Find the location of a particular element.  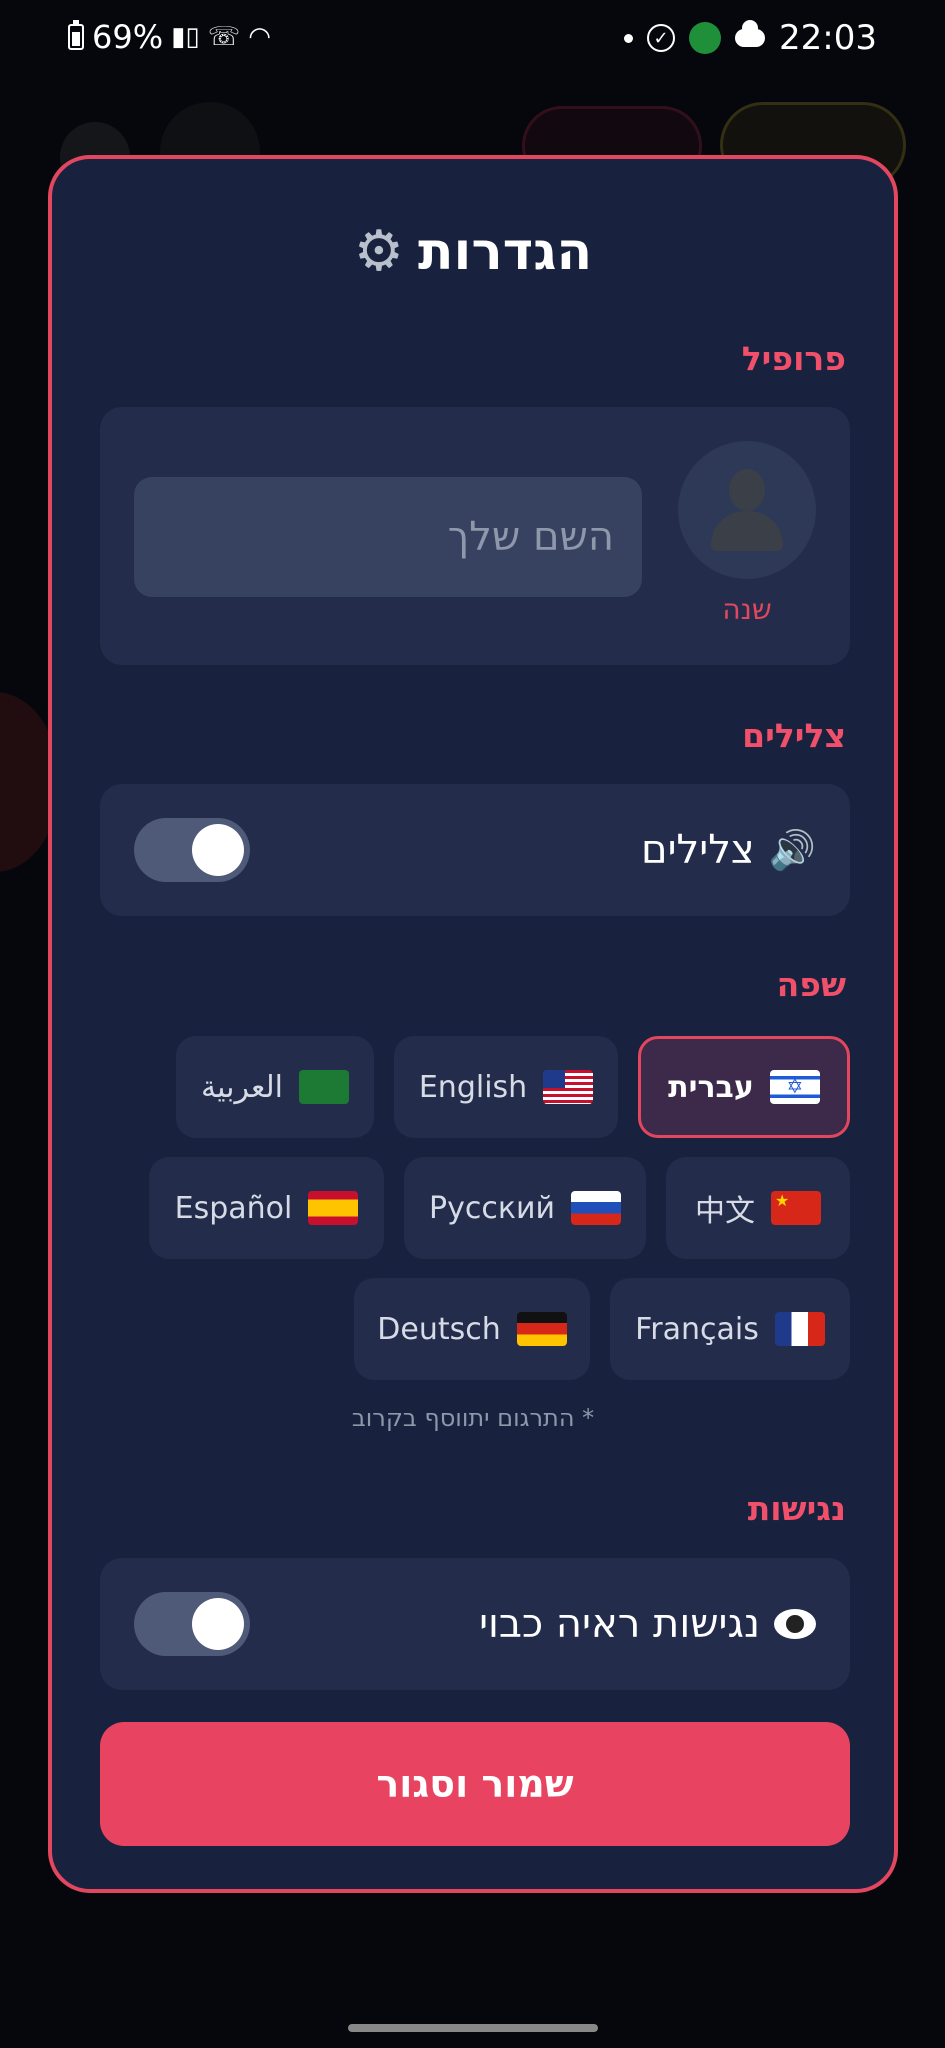

language-option-spanish: Español is located at coordinates (266, 1208).